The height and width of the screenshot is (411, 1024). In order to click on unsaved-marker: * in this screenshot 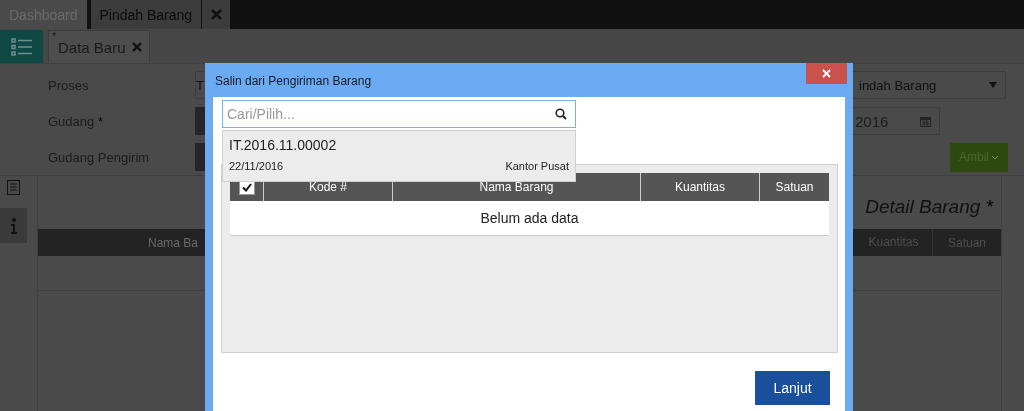, I will do `click(54, 36)`.